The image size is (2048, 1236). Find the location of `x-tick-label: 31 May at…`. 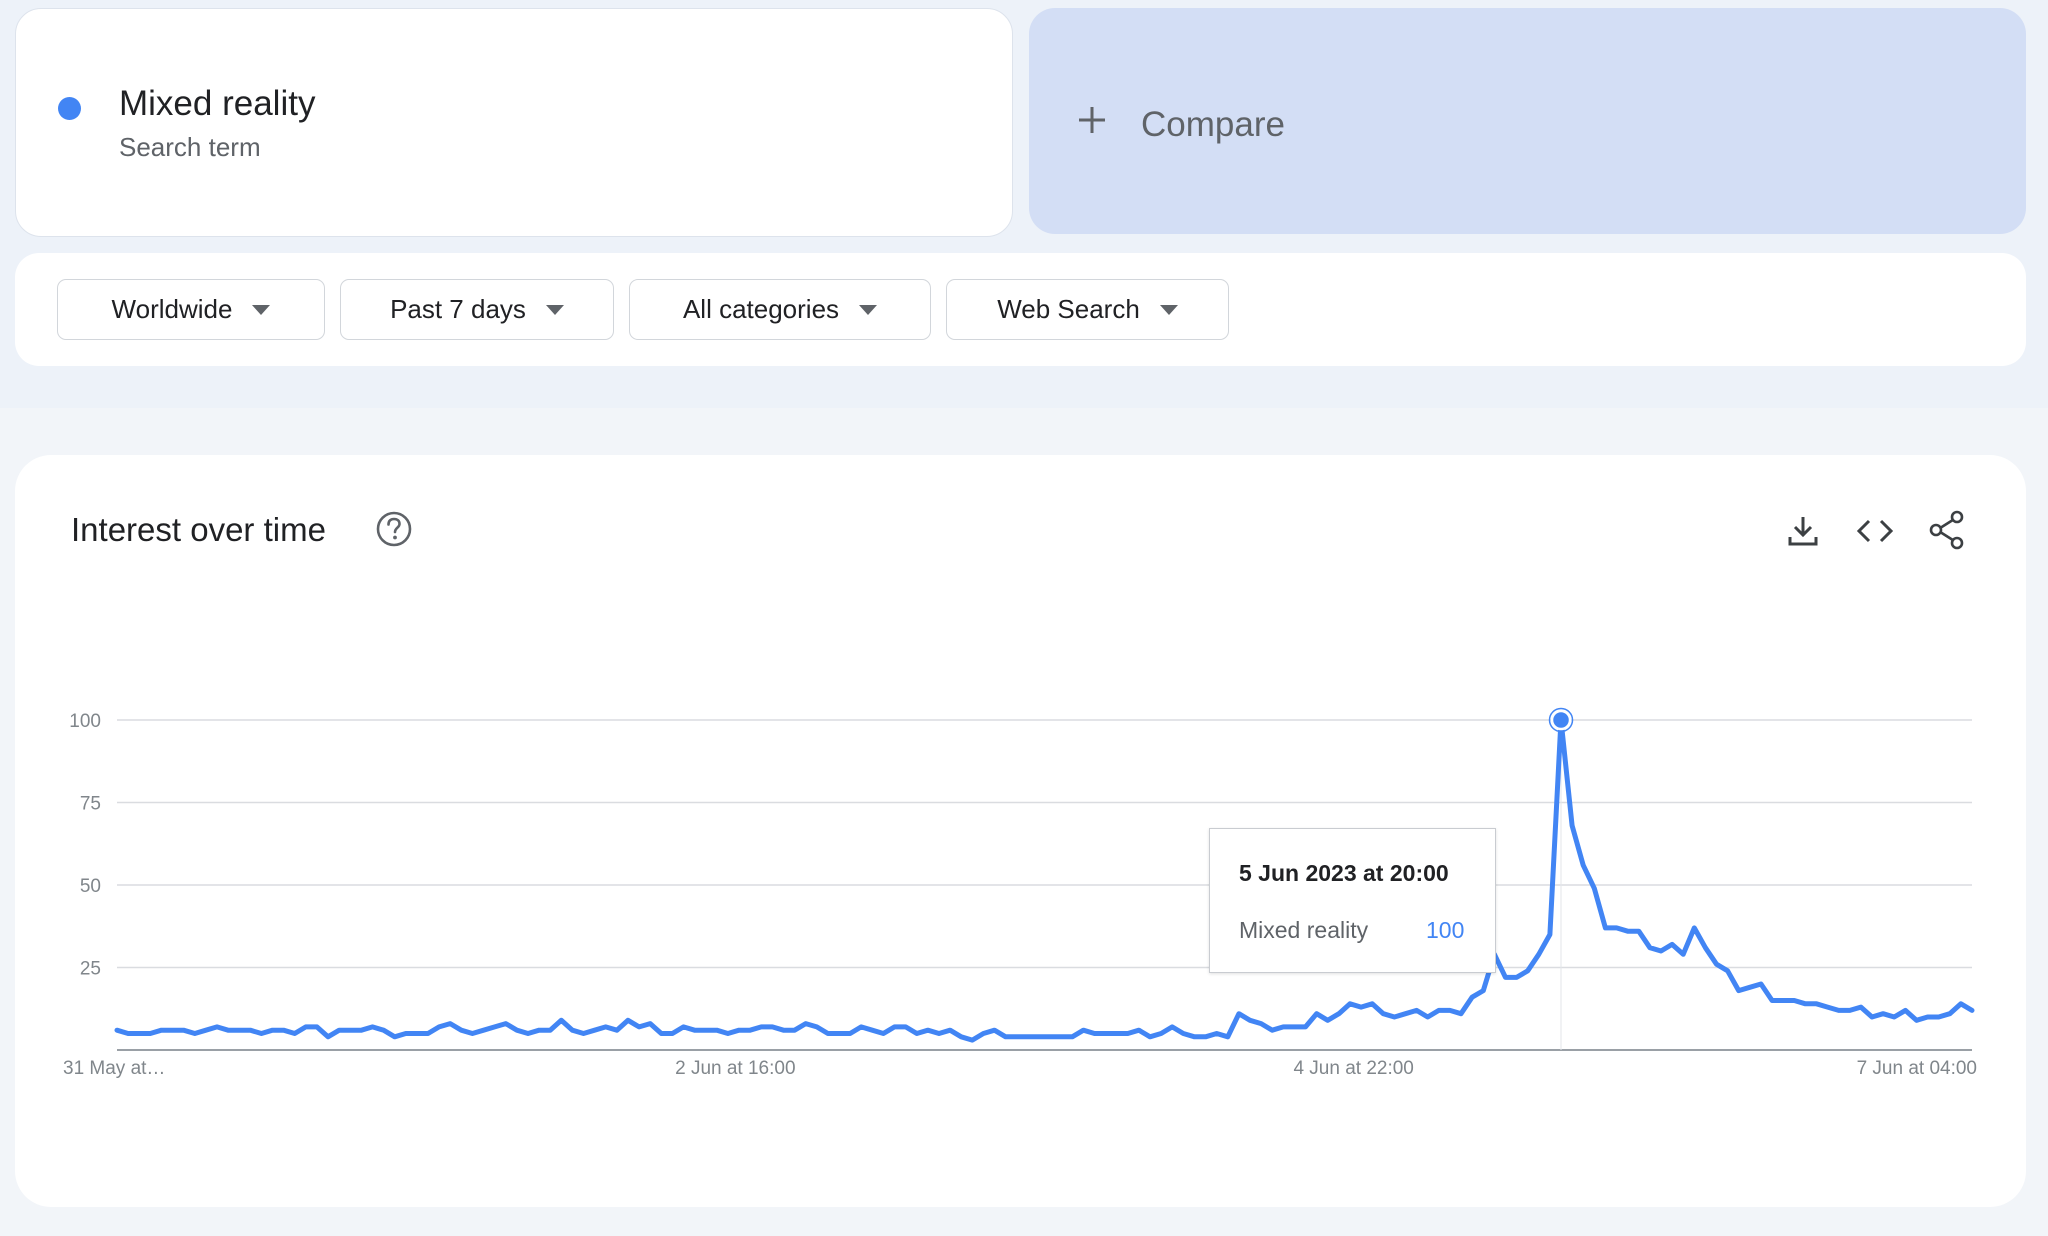

x-tick-label: 31 May at… is located at coordinates (114, 1068).